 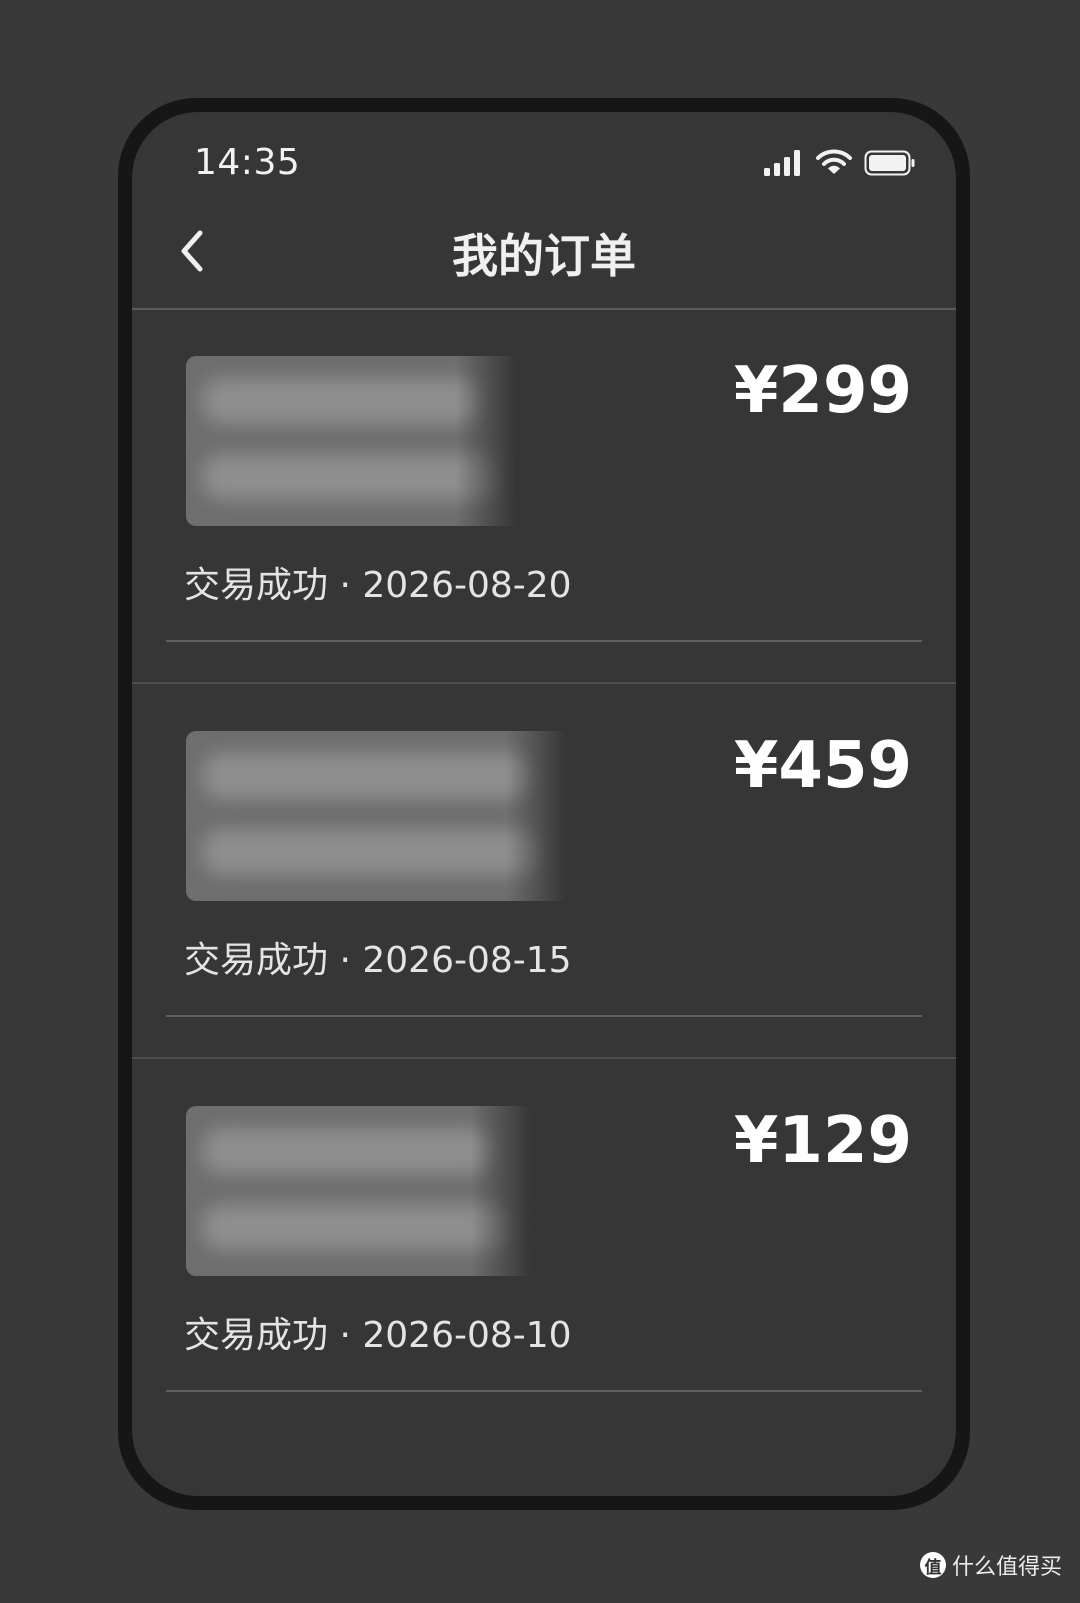 What do you see at coordinates (467, 585) in the screenshot?
I see `order-date: 2026-08-20` at bounding box center [467, 585].